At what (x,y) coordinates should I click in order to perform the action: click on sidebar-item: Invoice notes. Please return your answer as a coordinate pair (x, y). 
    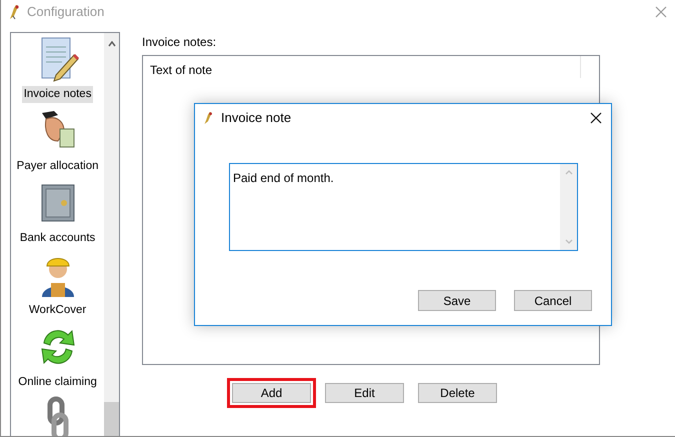
    Looking at the image, I should click on (58, 95).